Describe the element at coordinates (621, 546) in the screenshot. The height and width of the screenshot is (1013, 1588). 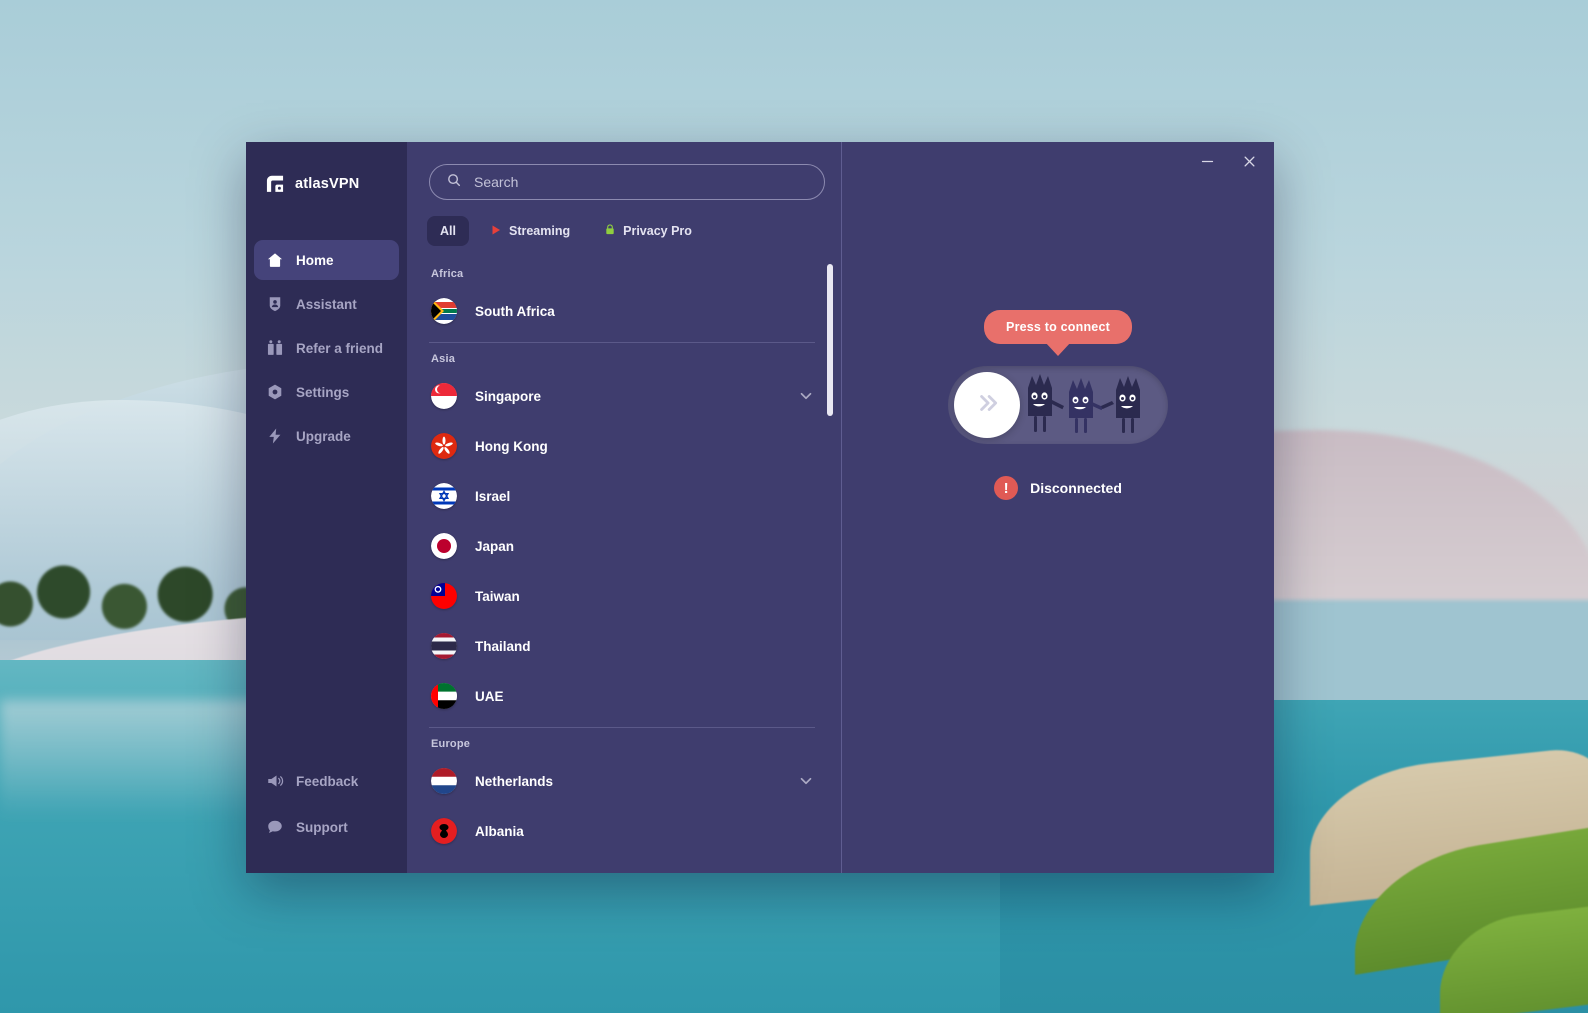
I see `server-list-item: Japan` at that location.